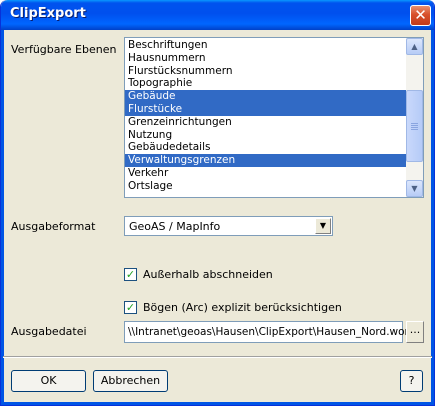 Image resolution: width=435 pixels, height=406 pixels. I want to click on layers-scrollbar: ▲ ▼, so click(414, 117).